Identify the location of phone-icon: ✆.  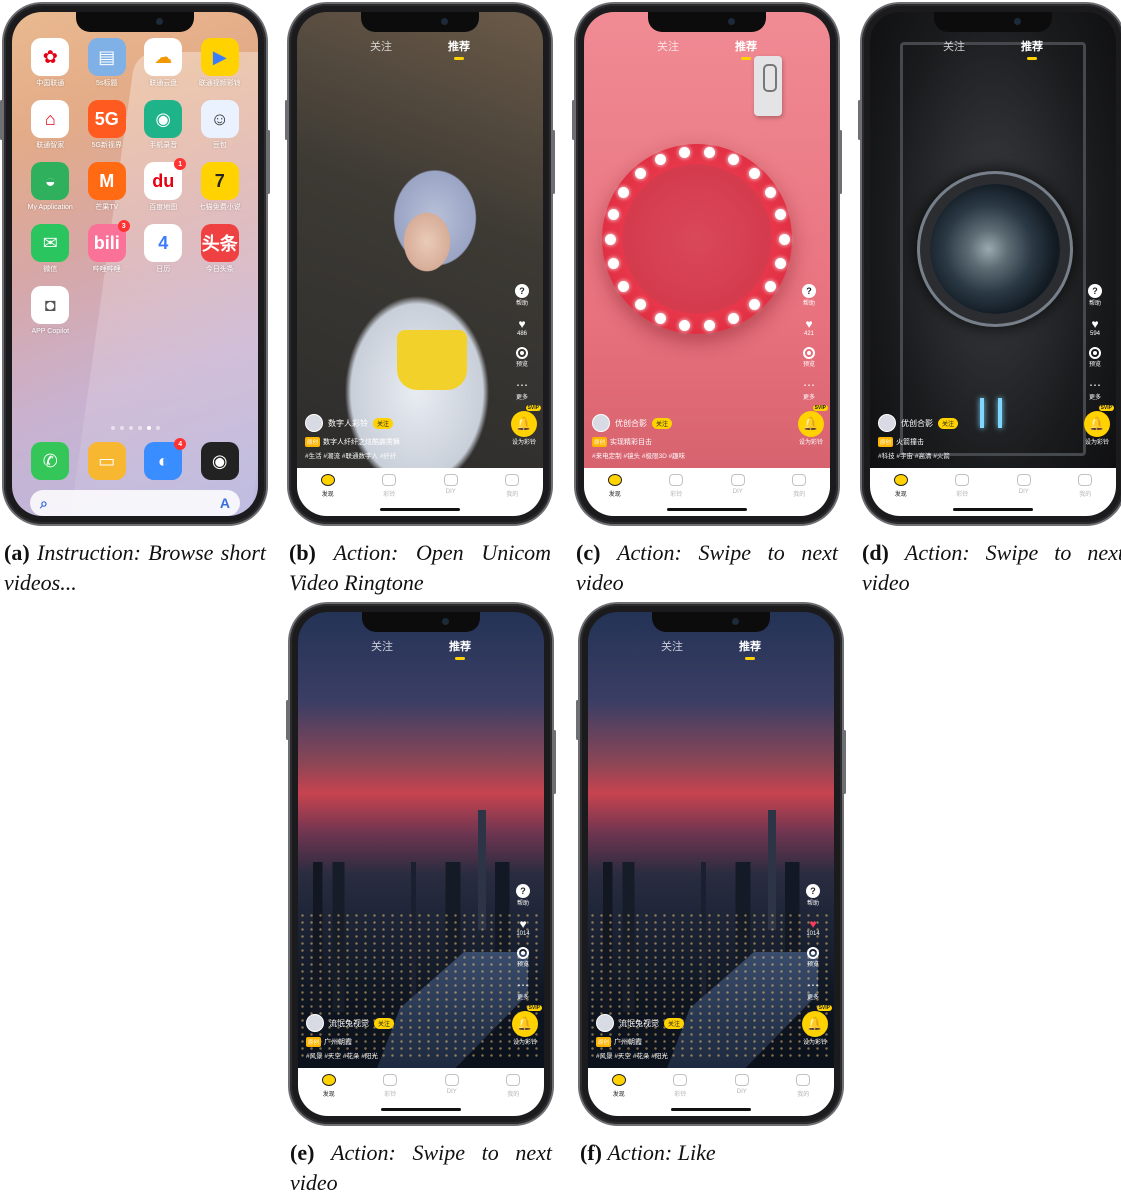
(50, 461).